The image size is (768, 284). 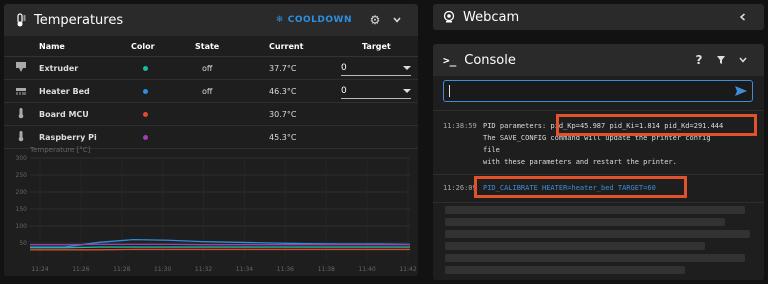 I want to click on table-header-row: Name Color State Current Target, so click(x=211, y=46).